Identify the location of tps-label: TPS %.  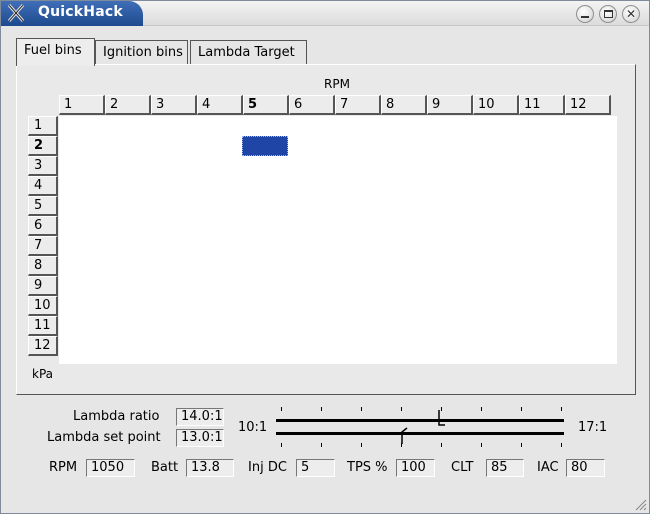
(367, 467).